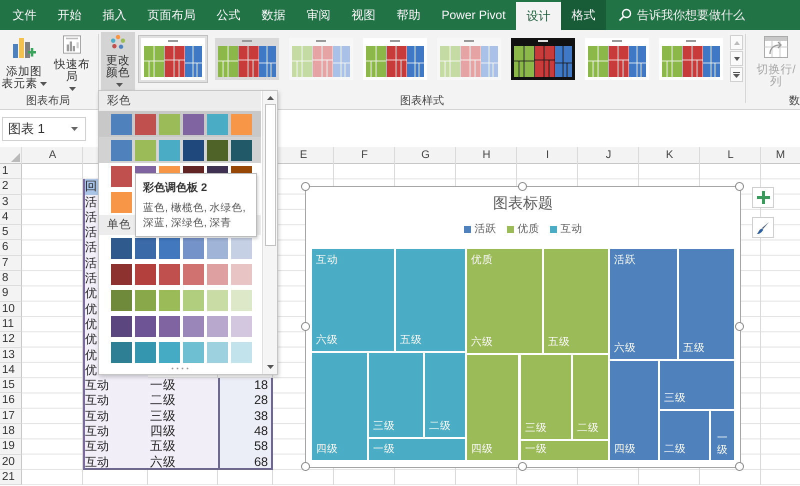  Describe the element at coordinates (364, 155) in the screenshot. I see `column-header: F` at that location.